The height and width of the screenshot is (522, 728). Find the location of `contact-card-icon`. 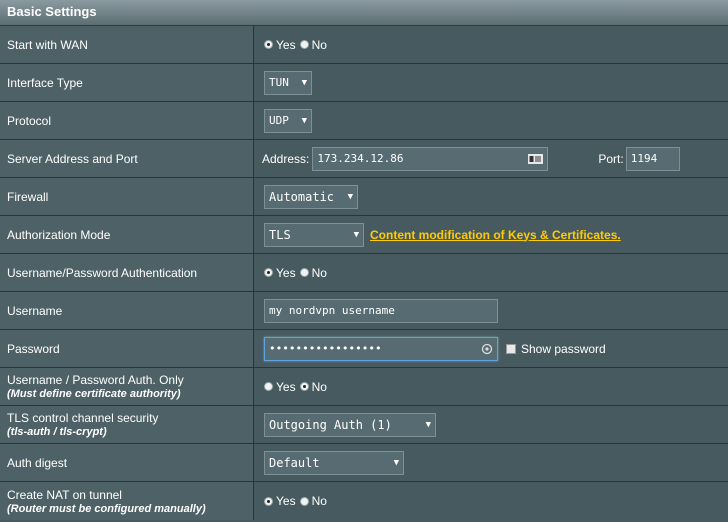

contact-card-icon is located at coordinates (536, 158).